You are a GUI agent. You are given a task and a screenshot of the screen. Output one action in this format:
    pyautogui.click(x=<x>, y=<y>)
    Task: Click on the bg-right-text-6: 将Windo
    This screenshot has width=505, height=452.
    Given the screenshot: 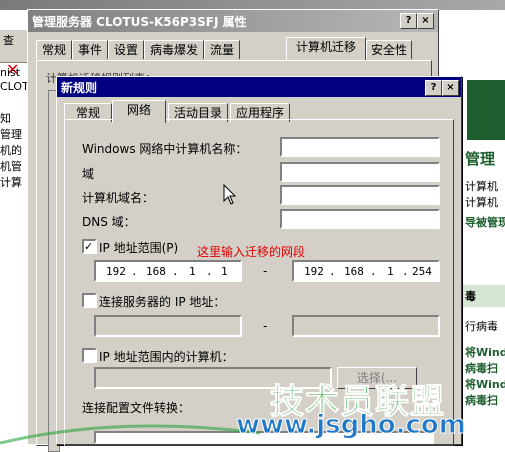 What is the action you would take?
    pyautogui.click(x=485, y=352)
    